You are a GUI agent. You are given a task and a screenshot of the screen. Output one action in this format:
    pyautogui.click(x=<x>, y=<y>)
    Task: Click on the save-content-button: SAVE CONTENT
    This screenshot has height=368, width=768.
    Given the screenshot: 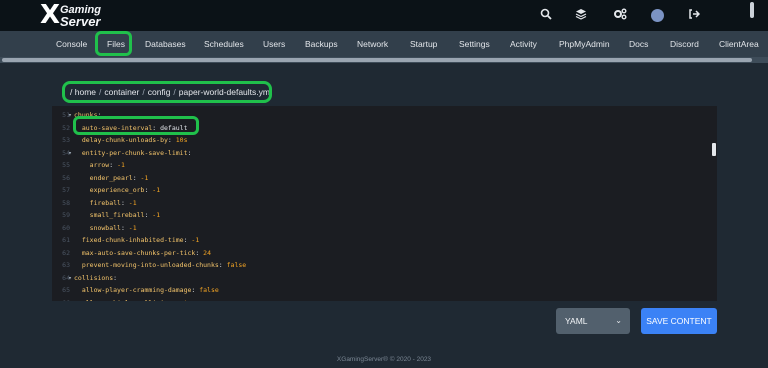 What is the action you would take?
    pyautogui.click(x=679, y=321)
    